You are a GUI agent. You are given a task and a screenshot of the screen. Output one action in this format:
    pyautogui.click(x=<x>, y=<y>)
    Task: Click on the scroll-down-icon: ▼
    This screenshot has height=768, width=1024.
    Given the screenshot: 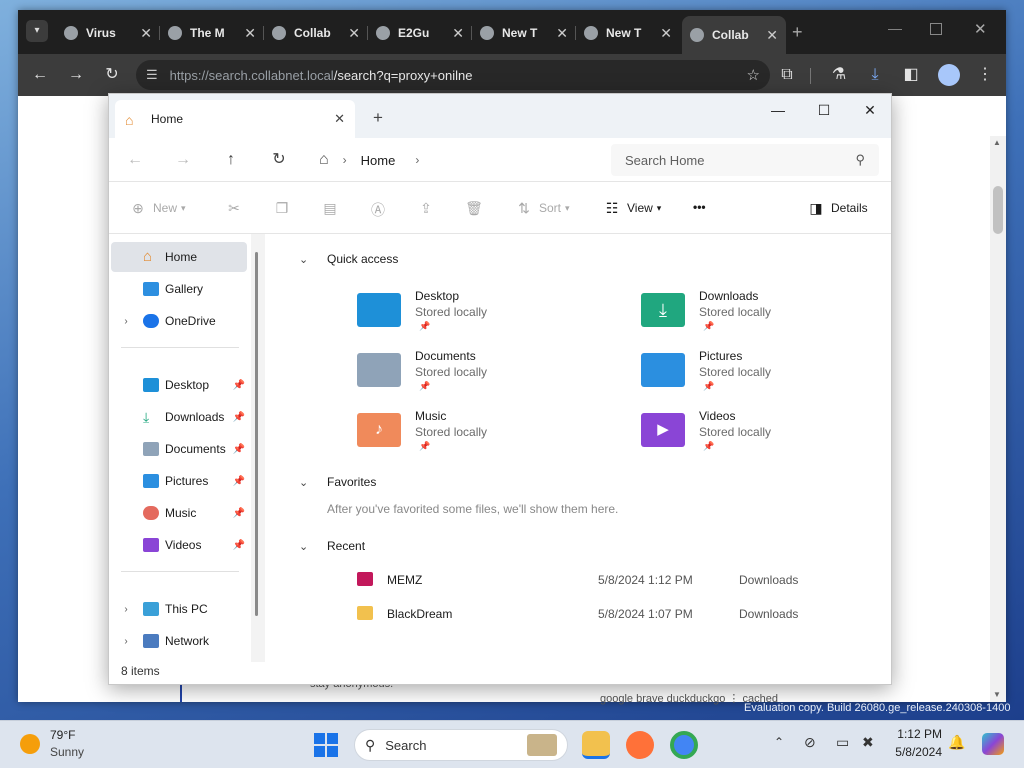 What is the action you would take?
    pyautogui.click(x=997, y=694)
    